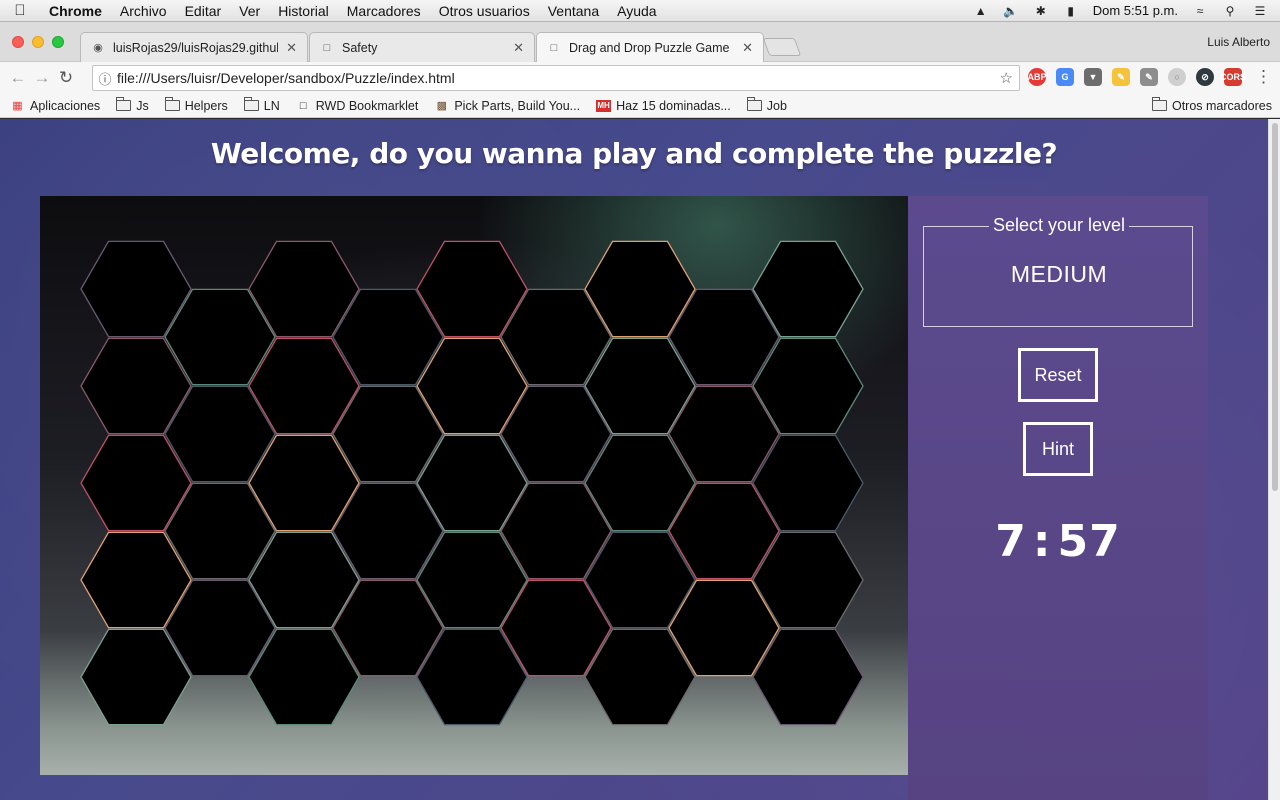 The height and width of the screenshot is (800, 1280). Describe the element at coordinates (1093, 77) in the screenshot. I see `pocket-icon: ▼` at that location.